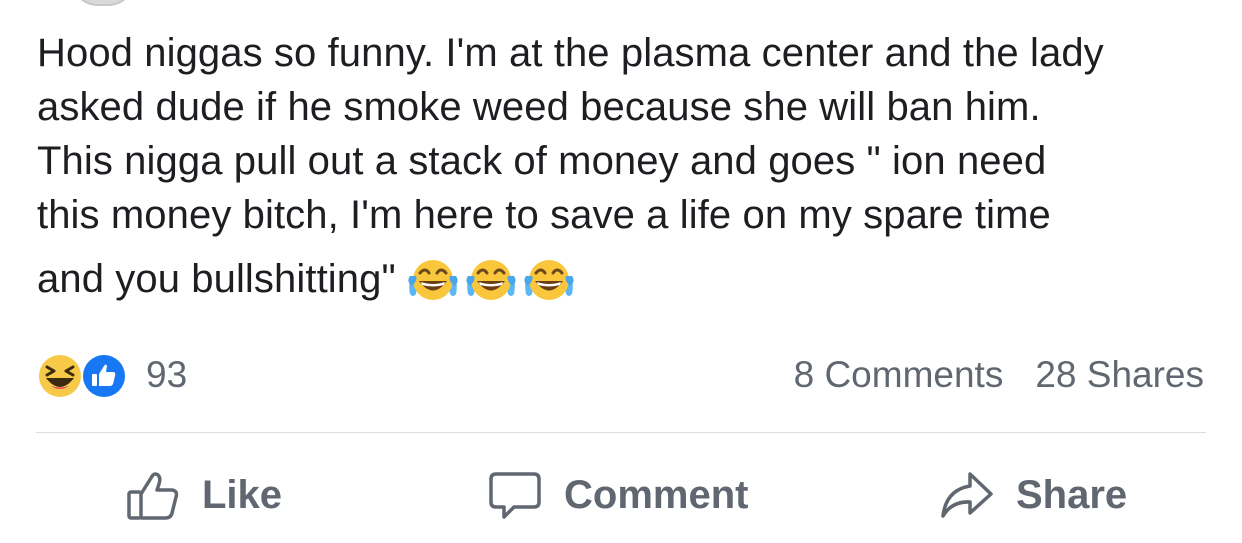 Image resolution: width=1242 pixels, height=543 pixels. I want to click on action-bar: Like Comment Share, so click(621, 495).